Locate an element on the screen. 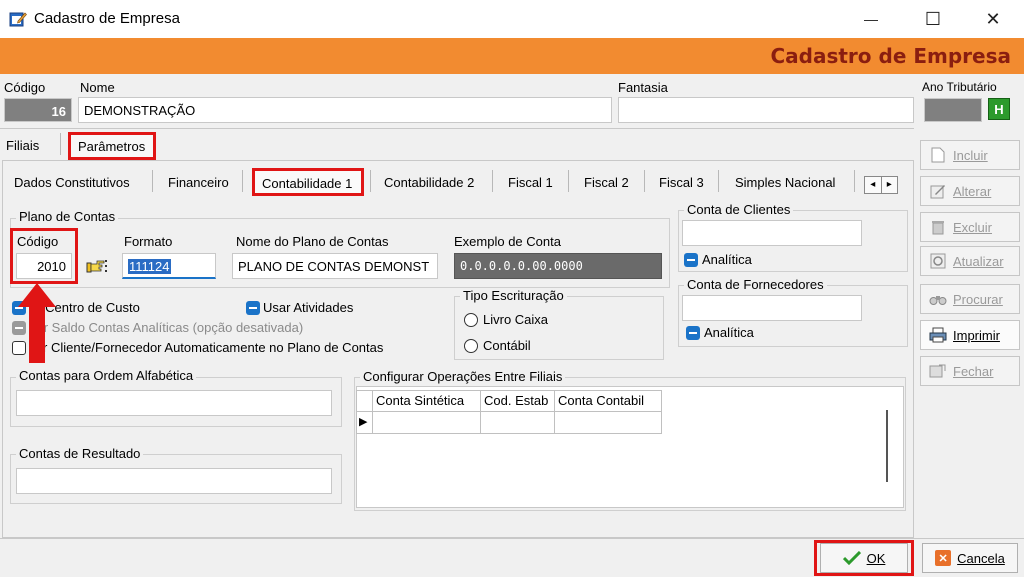 This screenshot has height=577, width=1024. contas-ordem-field is located at coordinates (174, 403).